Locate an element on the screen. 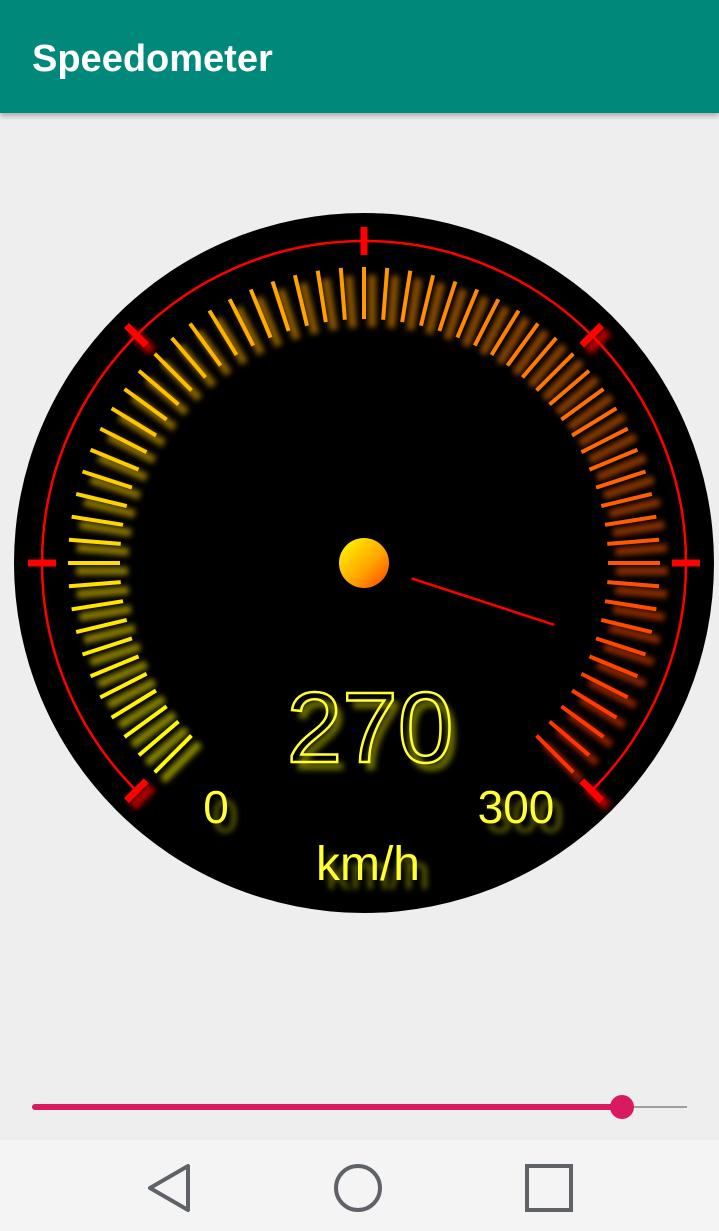  unit-label: km/h is located at coordinates (368, 864).